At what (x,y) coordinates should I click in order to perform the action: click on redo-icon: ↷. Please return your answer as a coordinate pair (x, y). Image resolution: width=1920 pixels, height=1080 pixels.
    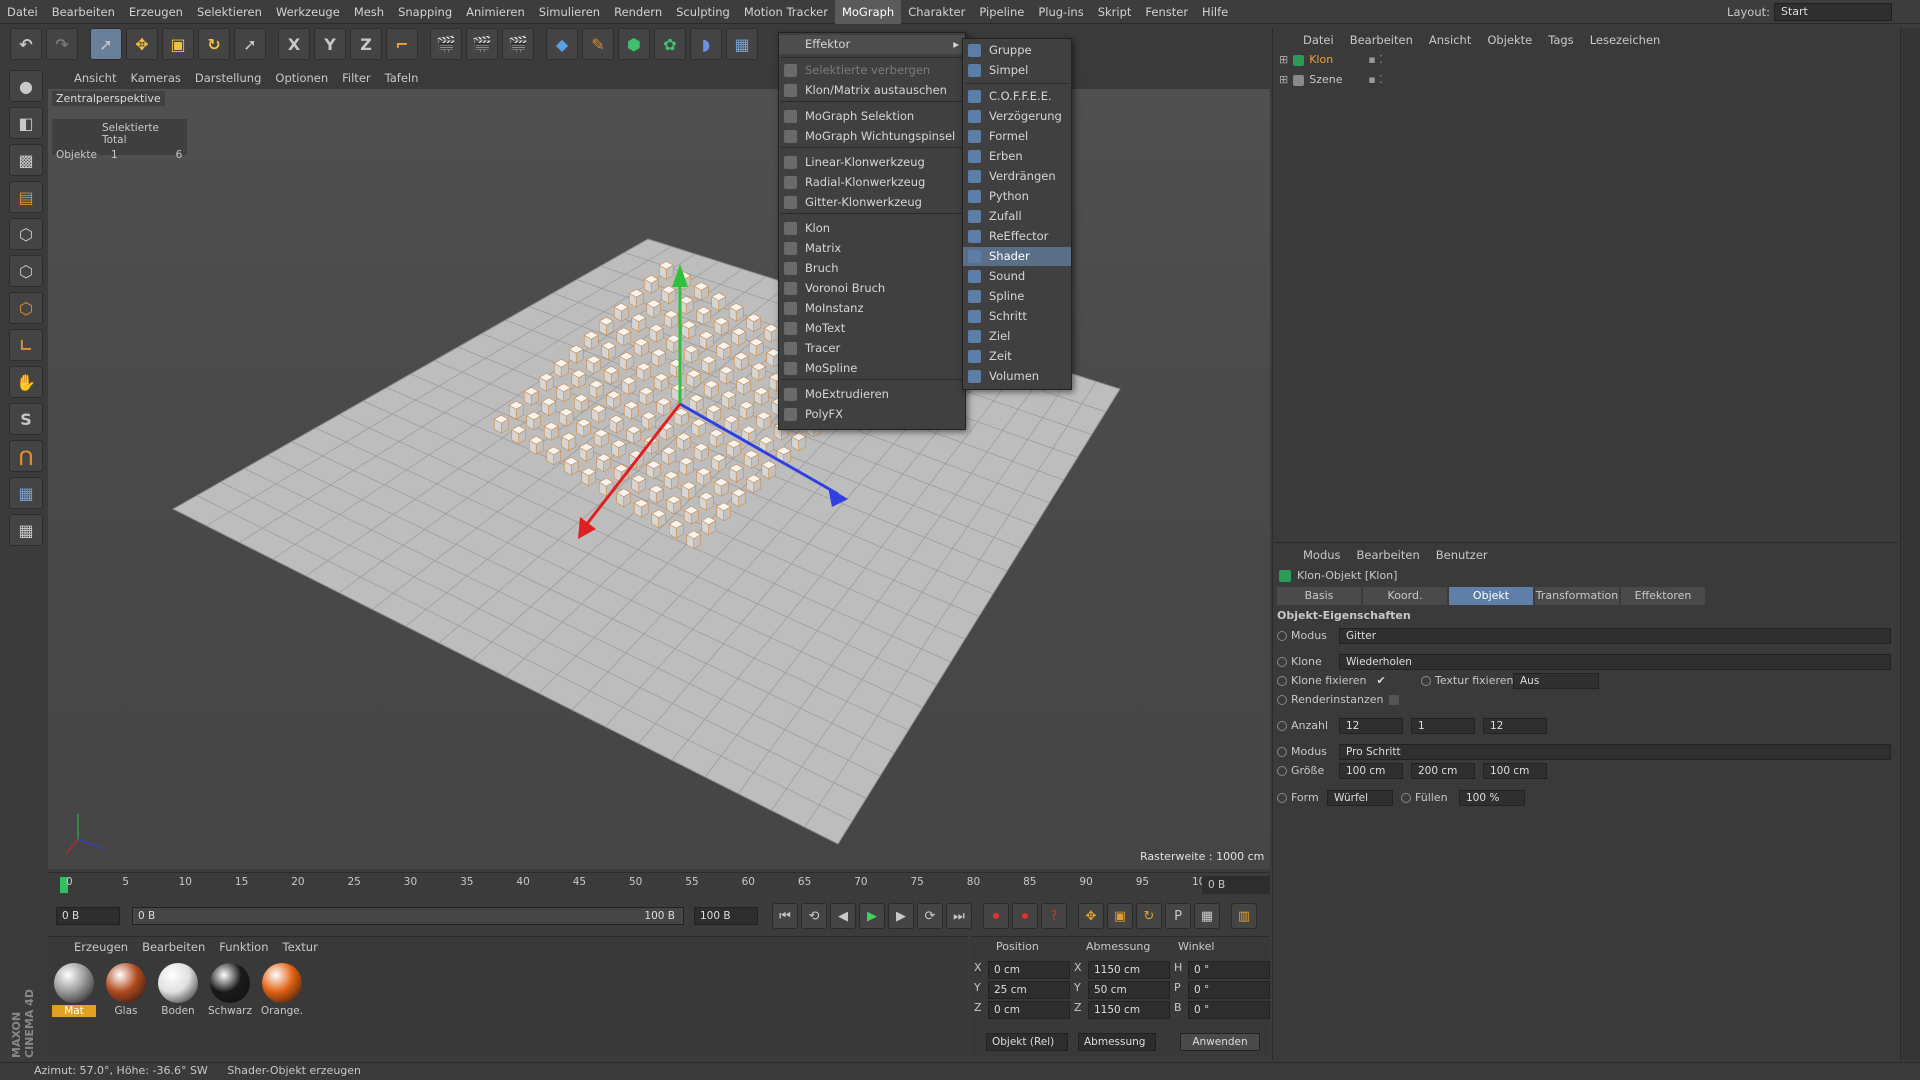
    Looking at the image, I should click on (62, 44).